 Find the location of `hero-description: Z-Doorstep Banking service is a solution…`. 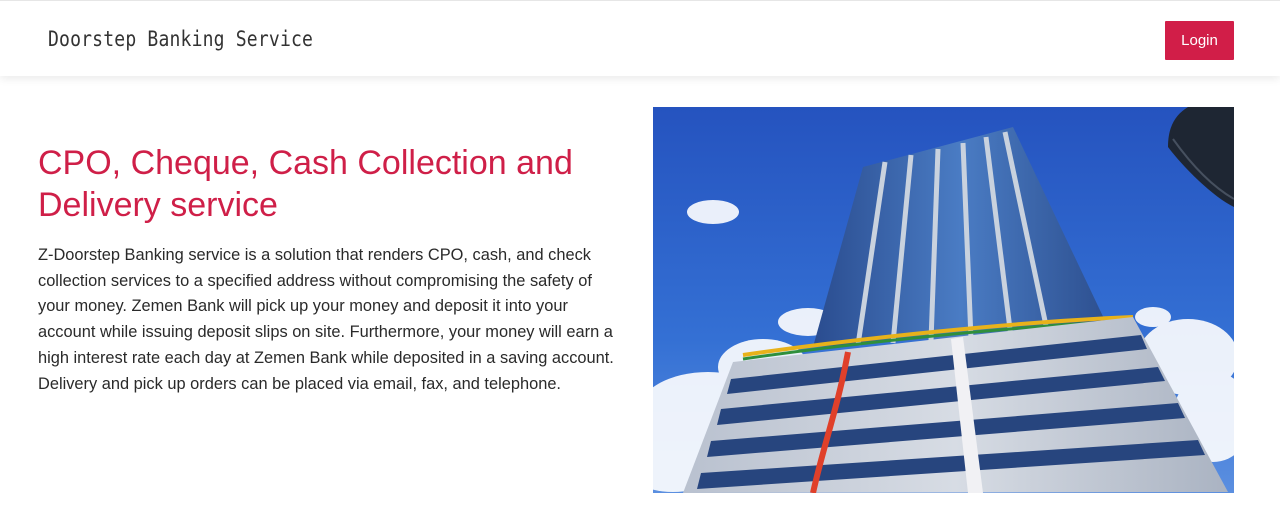

hero-description: Z-Doorstep Banking service is a solution… is located at coordinates (326, 319).